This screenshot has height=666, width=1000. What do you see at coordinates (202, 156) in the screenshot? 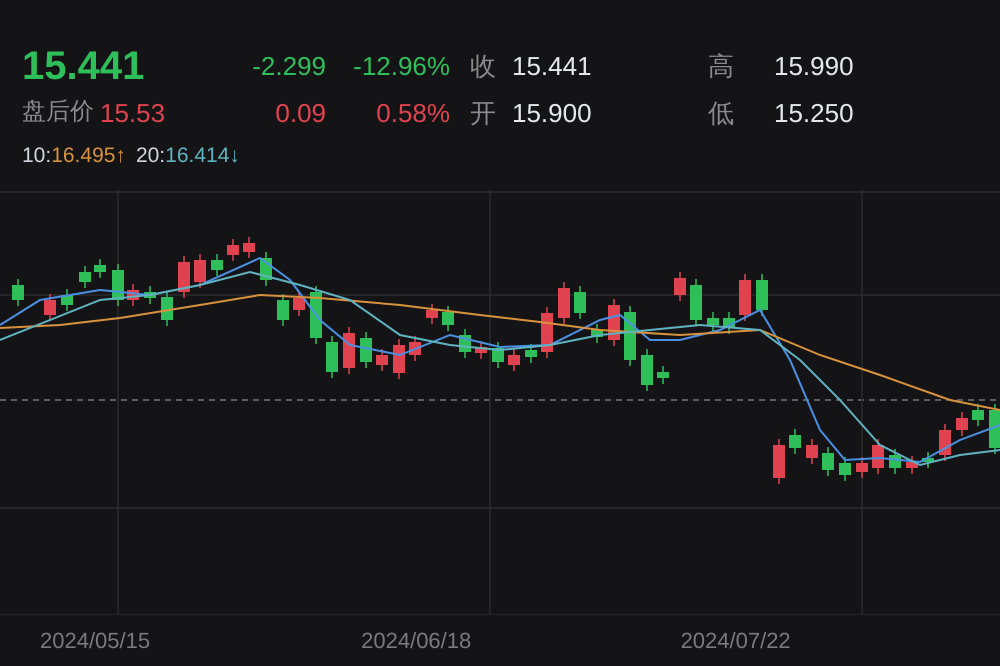
I see `ma-value: 16.414↓` at bounding box center [202, 156].